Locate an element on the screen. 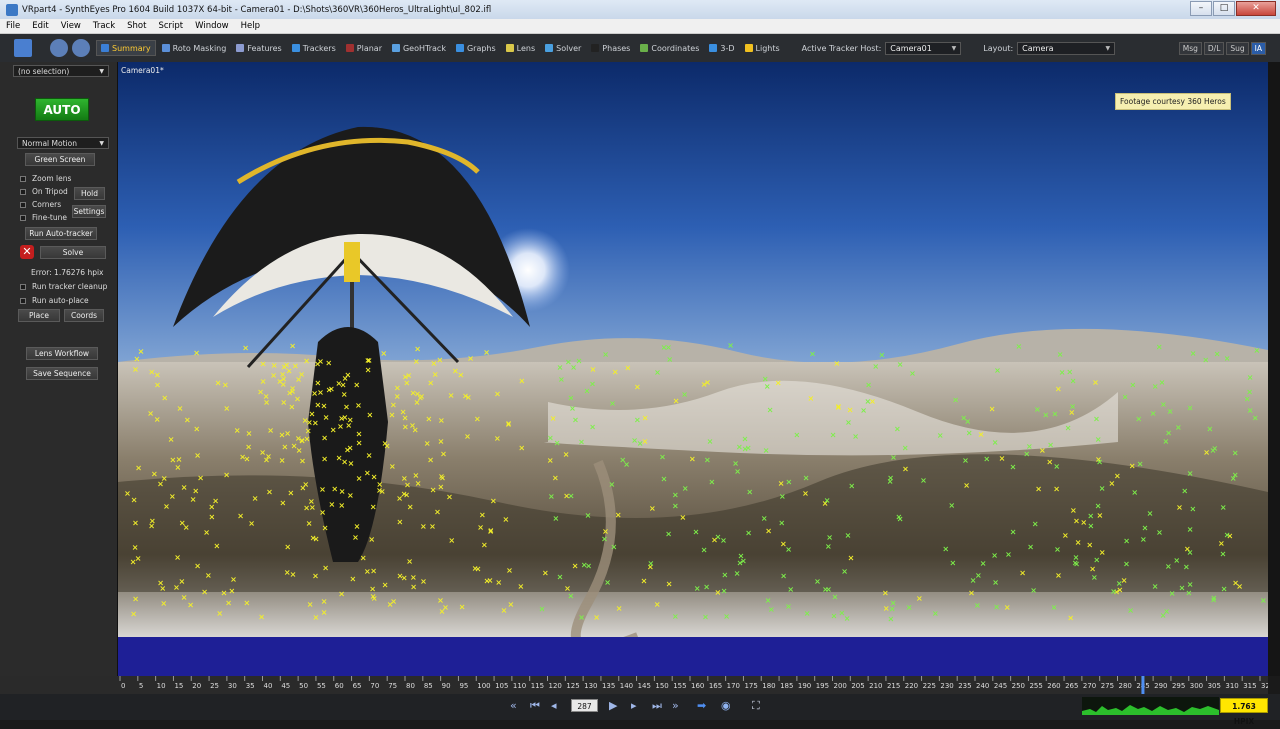 Image resolution: width=1280 pixels, height=729 pixels. tab-features: Features is located at coordinates (258, 48).